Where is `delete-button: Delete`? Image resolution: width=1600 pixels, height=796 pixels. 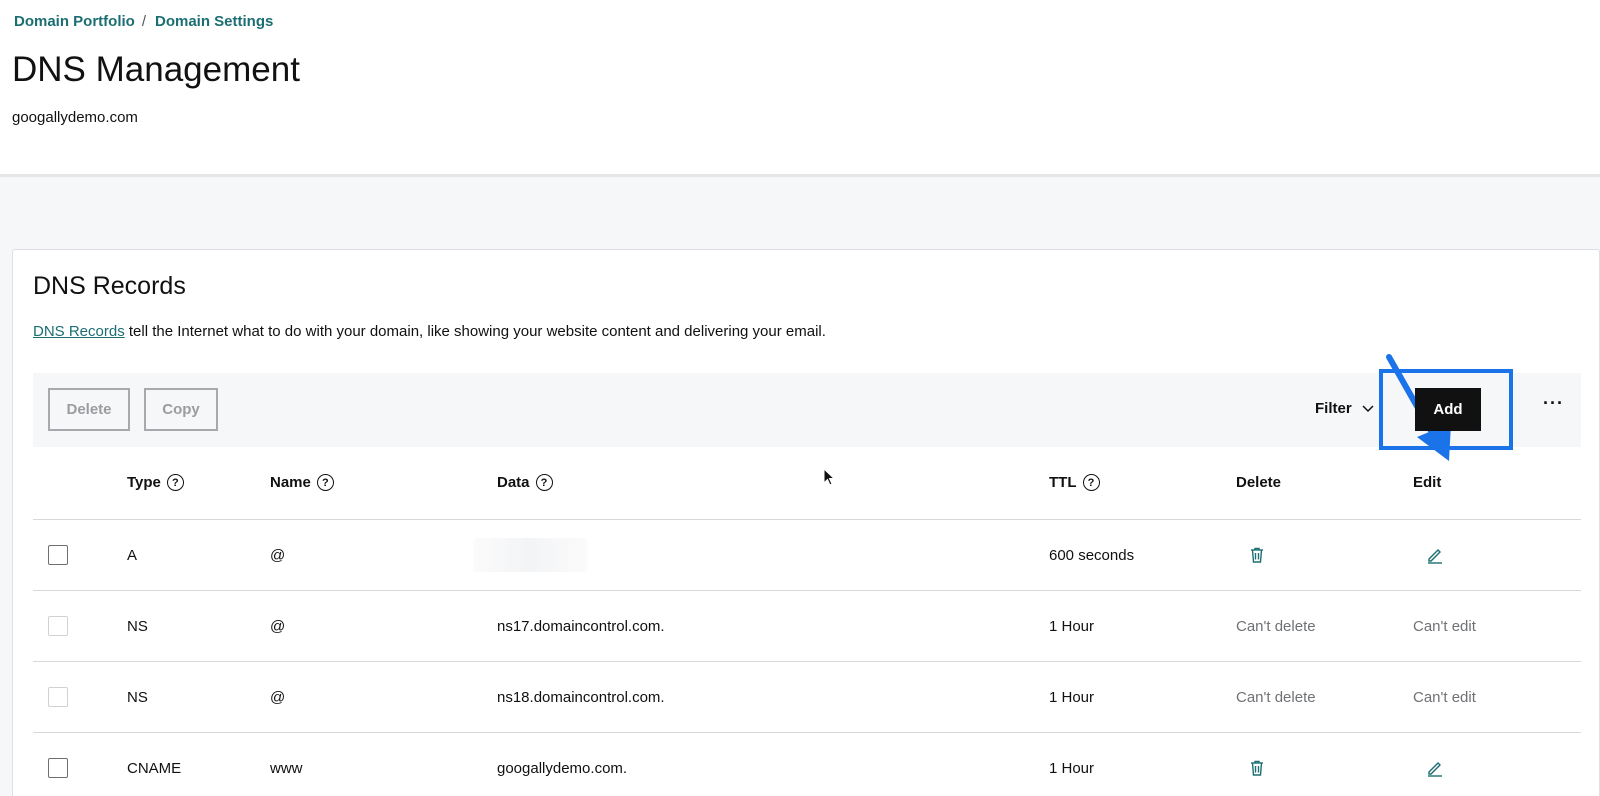 delete-button: Delete is located at coordinates (89, 409).